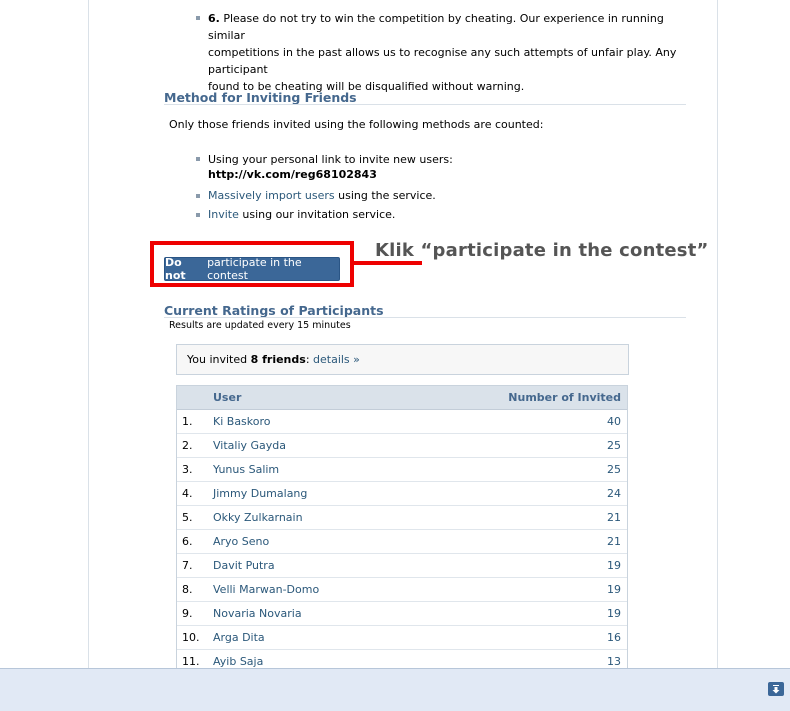 The image size is (790, 711). What do you see at coordinates (402, 518) in the screenshot?
I see `table-row: 5. Okky Zulkarnain 21` at bounding box center [402, 518].